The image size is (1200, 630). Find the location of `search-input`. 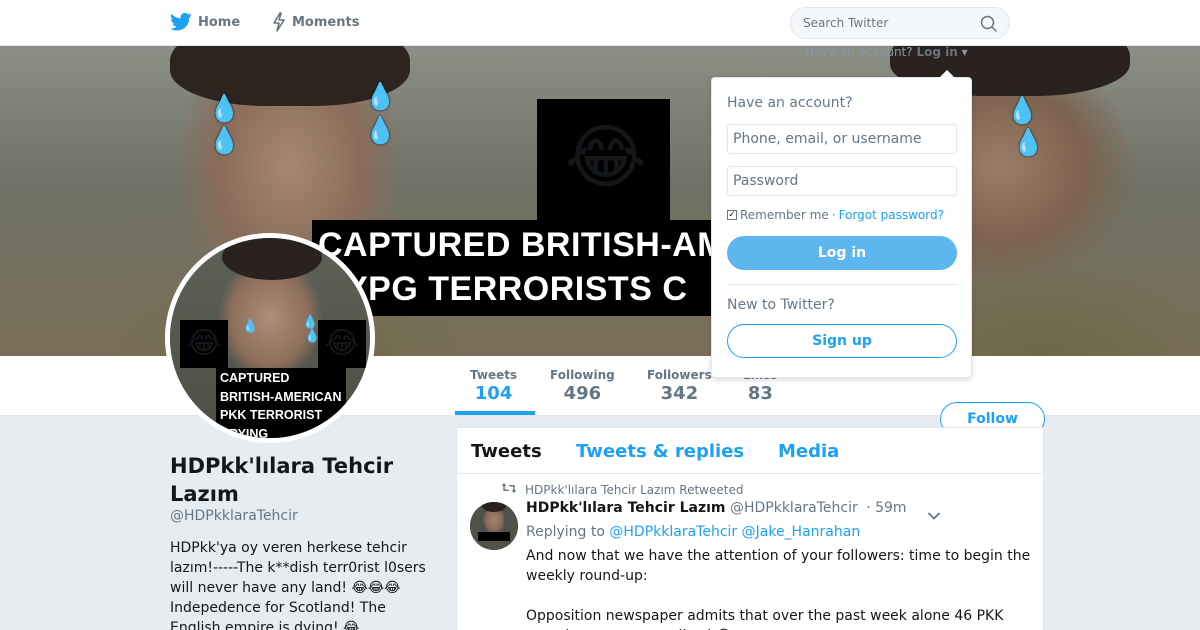

search-input is located at coordinates (888, 23).